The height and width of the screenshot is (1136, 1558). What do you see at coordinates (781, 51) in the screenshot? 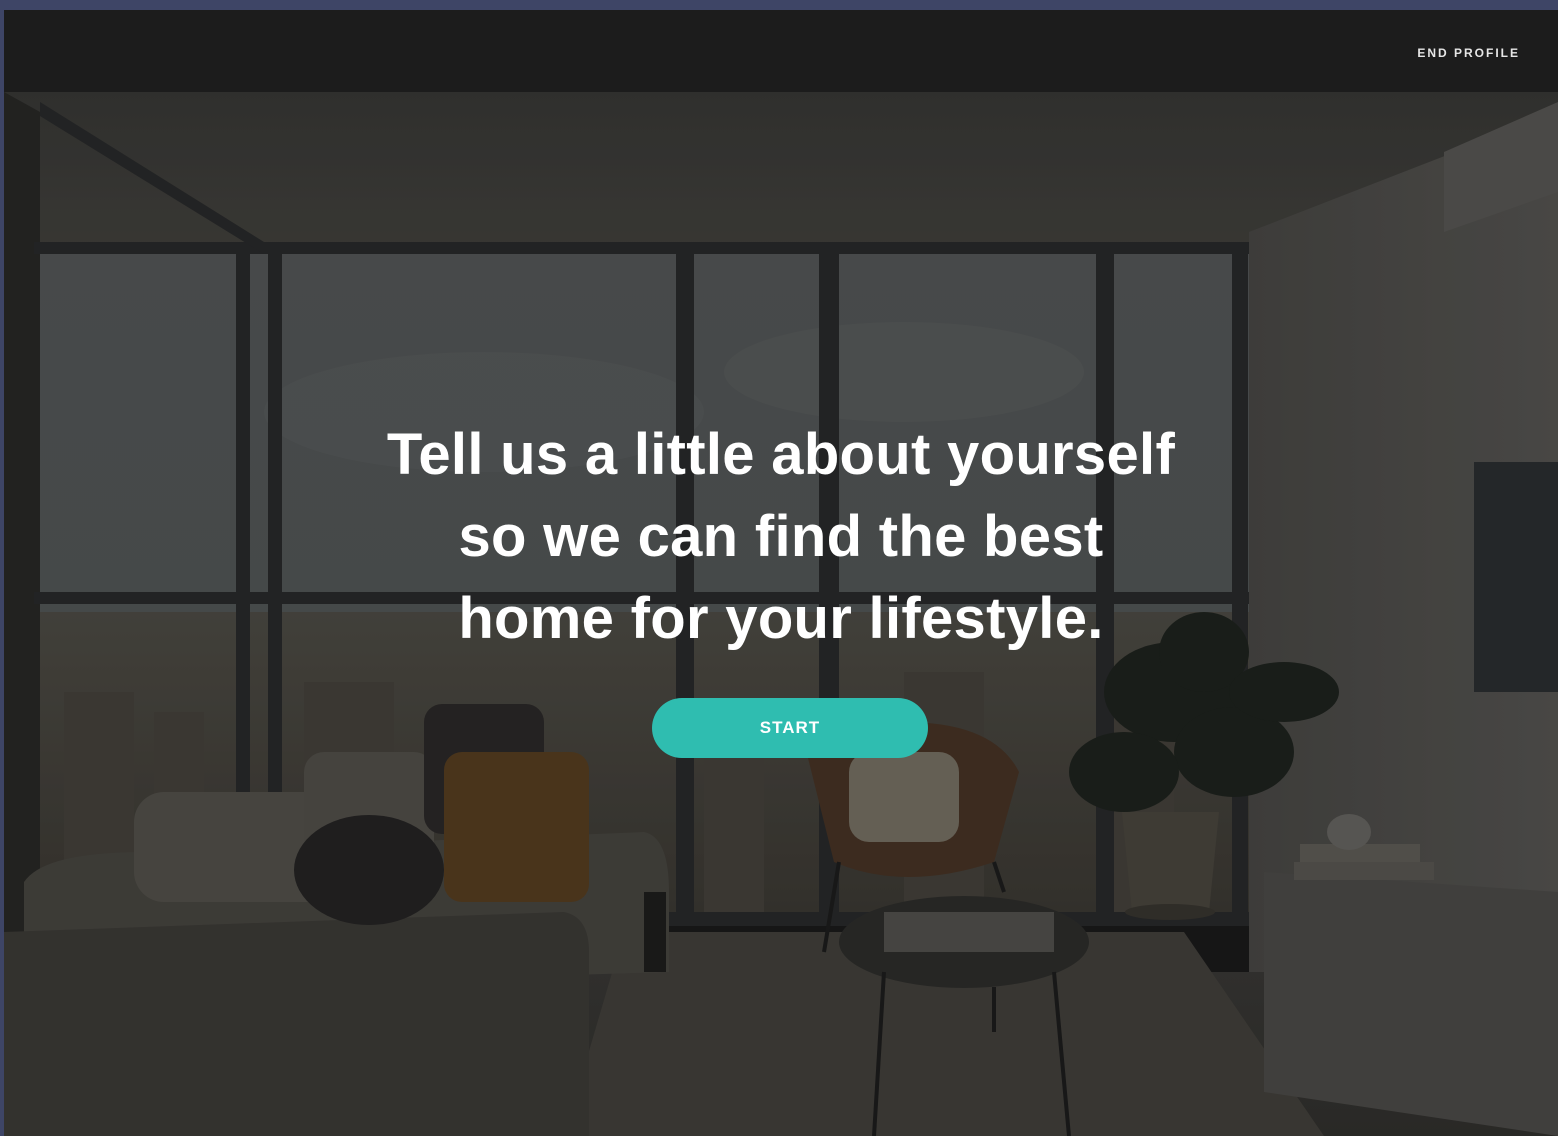
I see `top-bar: END PROFILE` at bounding box center [781, 51].